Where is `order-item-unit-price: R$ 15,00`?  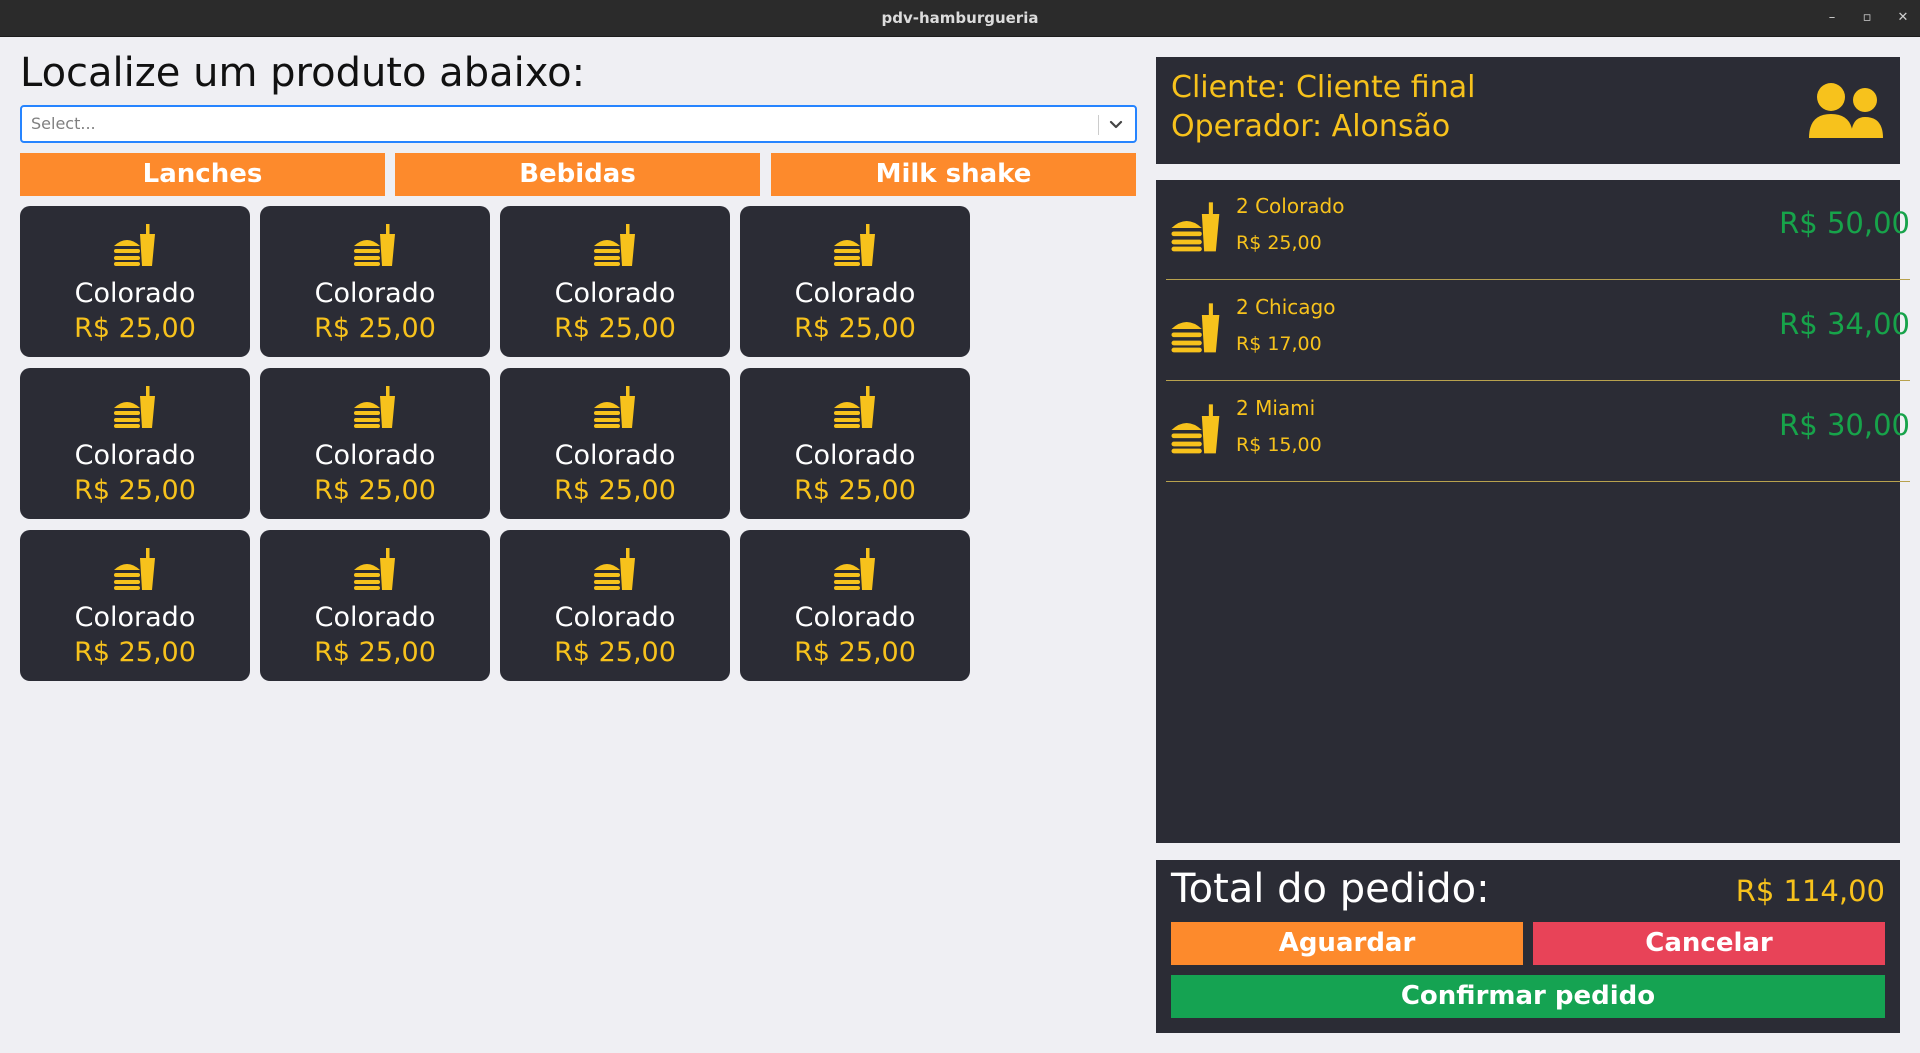
order-item-unit-price: R$ 15,00 is located at coordinates (1279, 445).